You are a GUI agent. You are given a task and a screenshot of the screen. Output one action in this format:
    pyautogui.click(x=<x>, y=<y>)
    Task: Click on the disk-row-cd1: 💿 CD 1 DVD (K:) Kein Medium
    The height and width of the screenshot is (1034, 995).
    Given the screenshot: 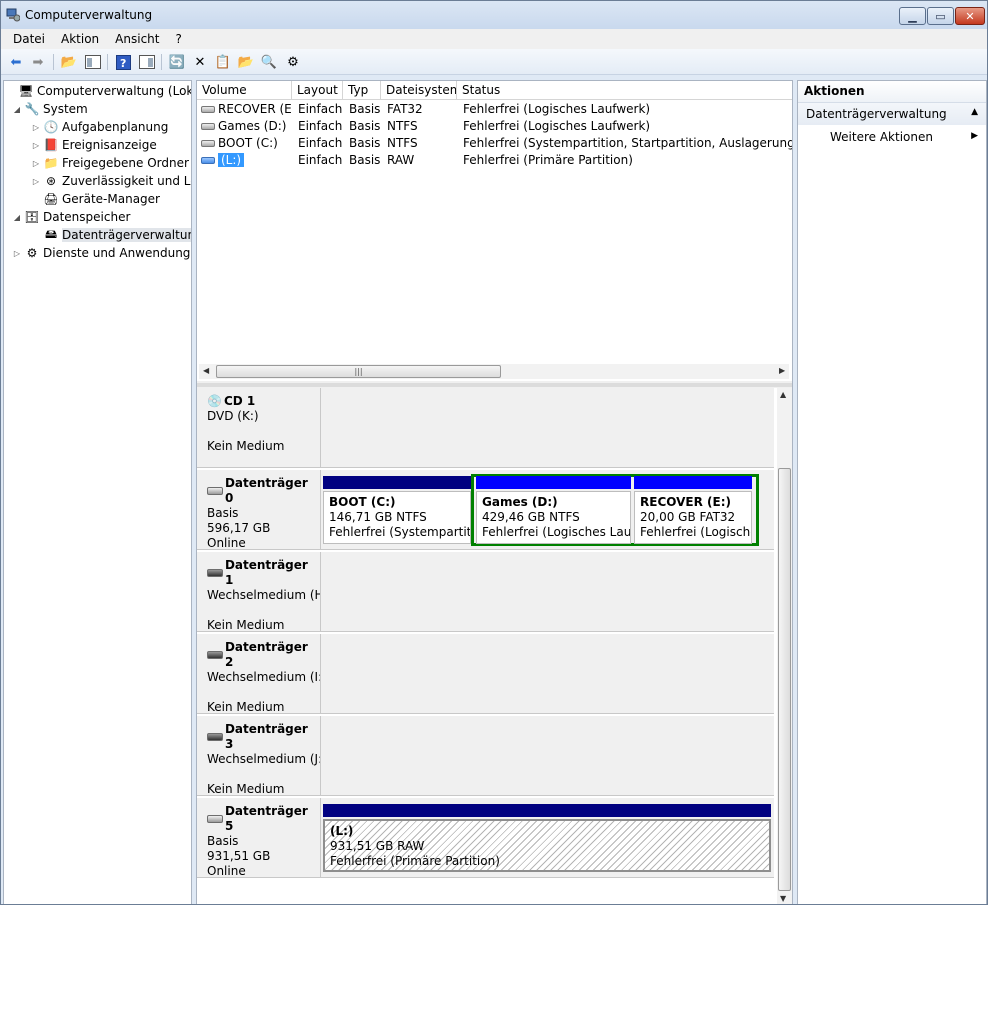 What is the action you would take?
    pyautogui.click(x=485, y=428)
    